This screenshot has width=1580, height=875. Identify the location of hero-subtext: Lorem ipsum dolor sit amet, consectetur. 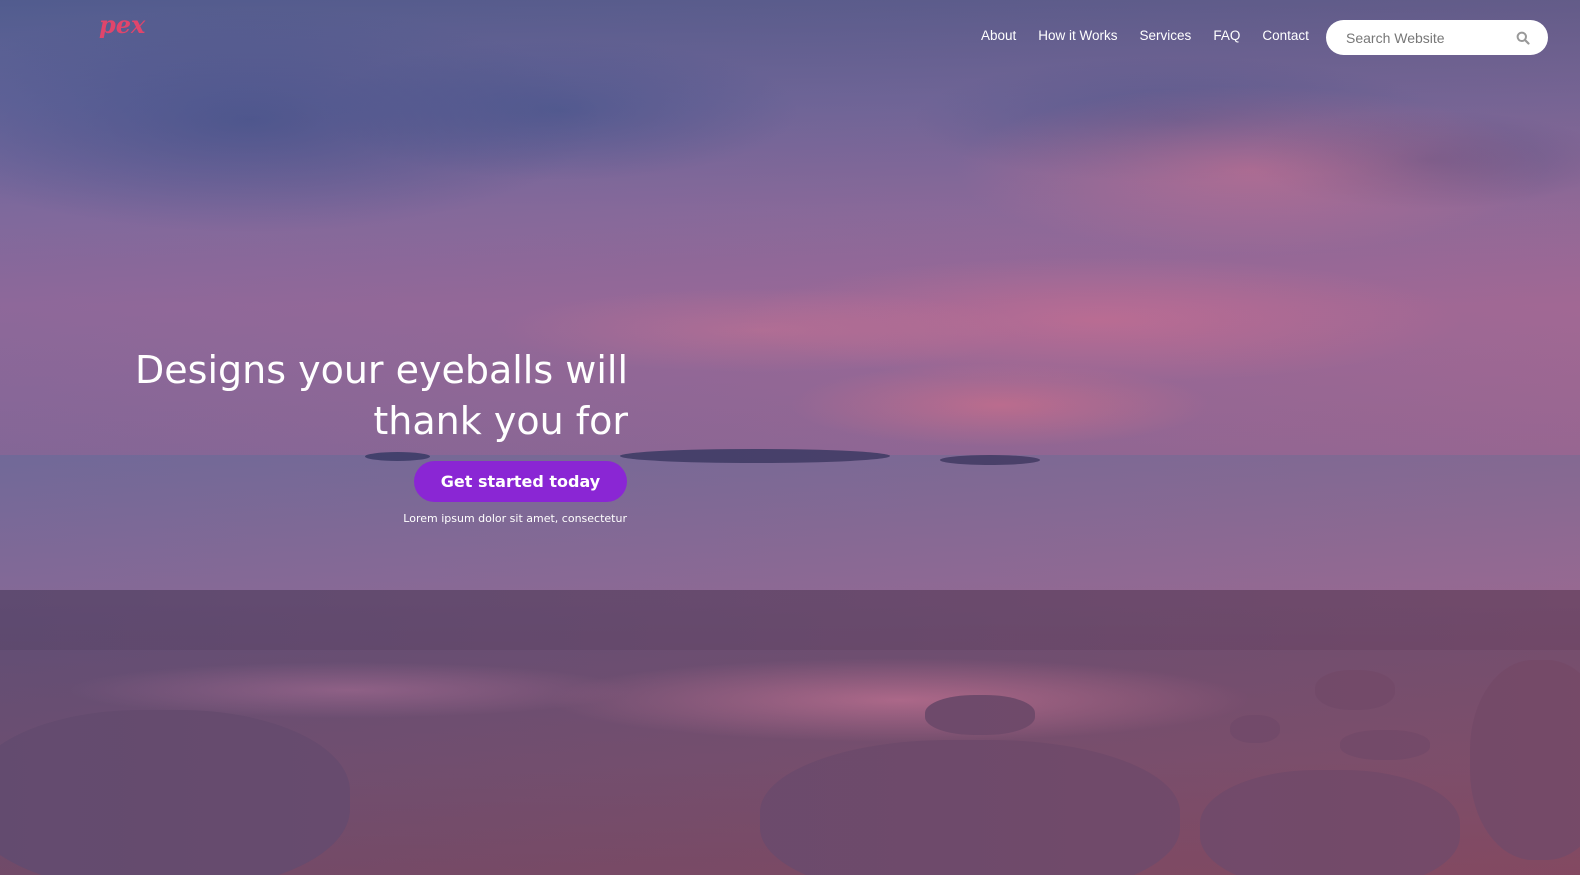
(515, 518).